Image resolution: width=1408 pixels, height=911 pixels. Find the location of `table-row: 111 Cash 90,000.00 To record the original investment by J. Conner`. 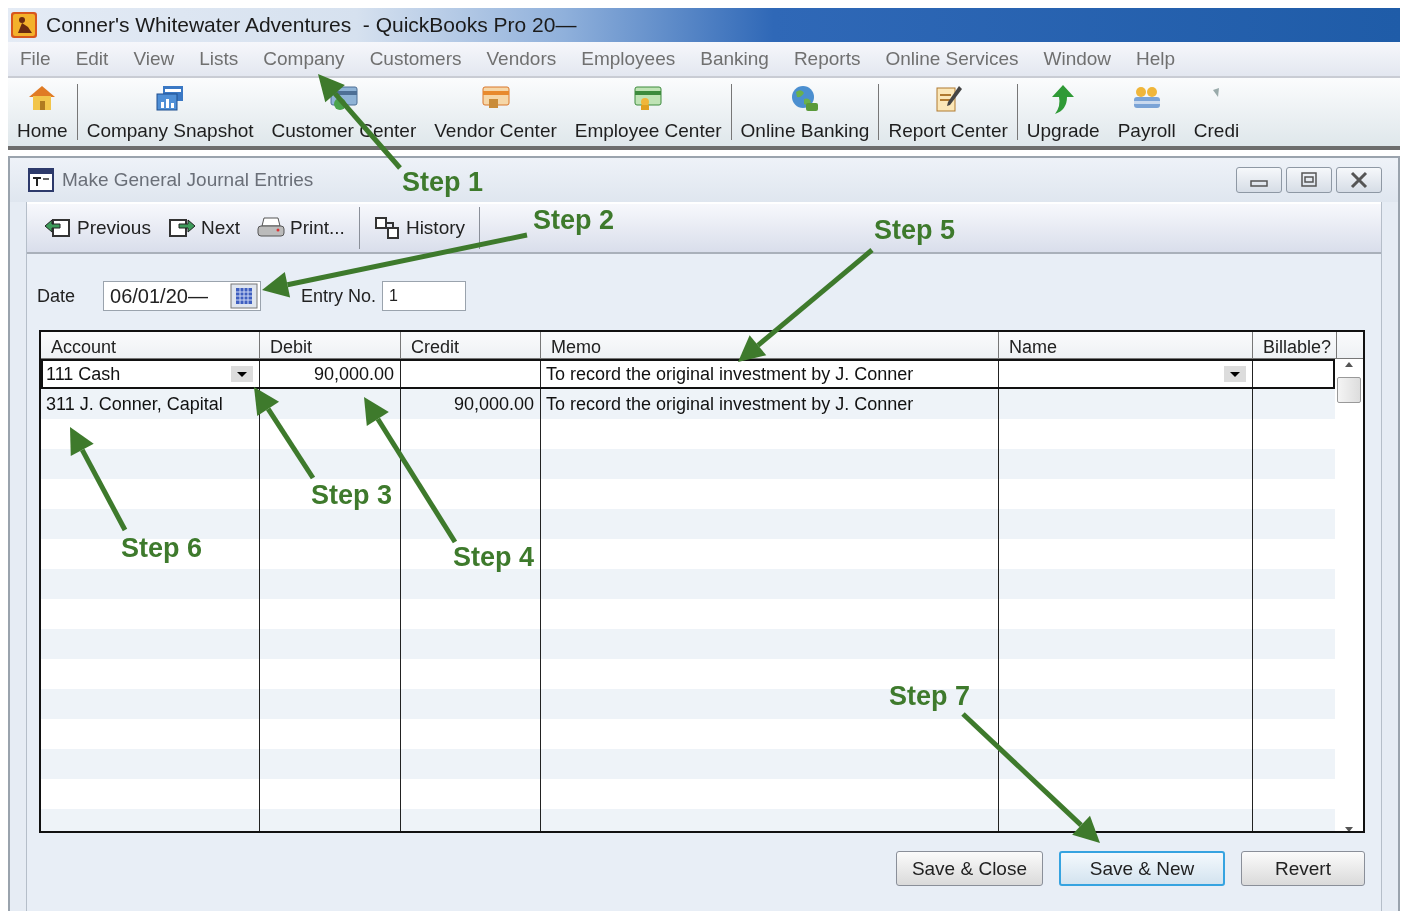

table-row: 111 Cash 90,000.00 To record the original investment by J. Conner is located at coordinates (688, 374).